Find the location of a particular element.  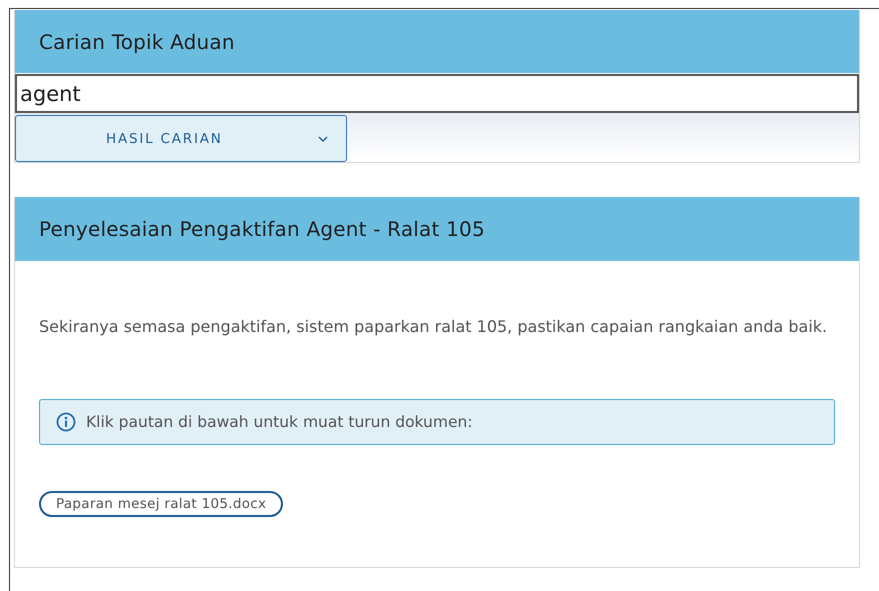

info-icon is located at coordinates (66, 422).